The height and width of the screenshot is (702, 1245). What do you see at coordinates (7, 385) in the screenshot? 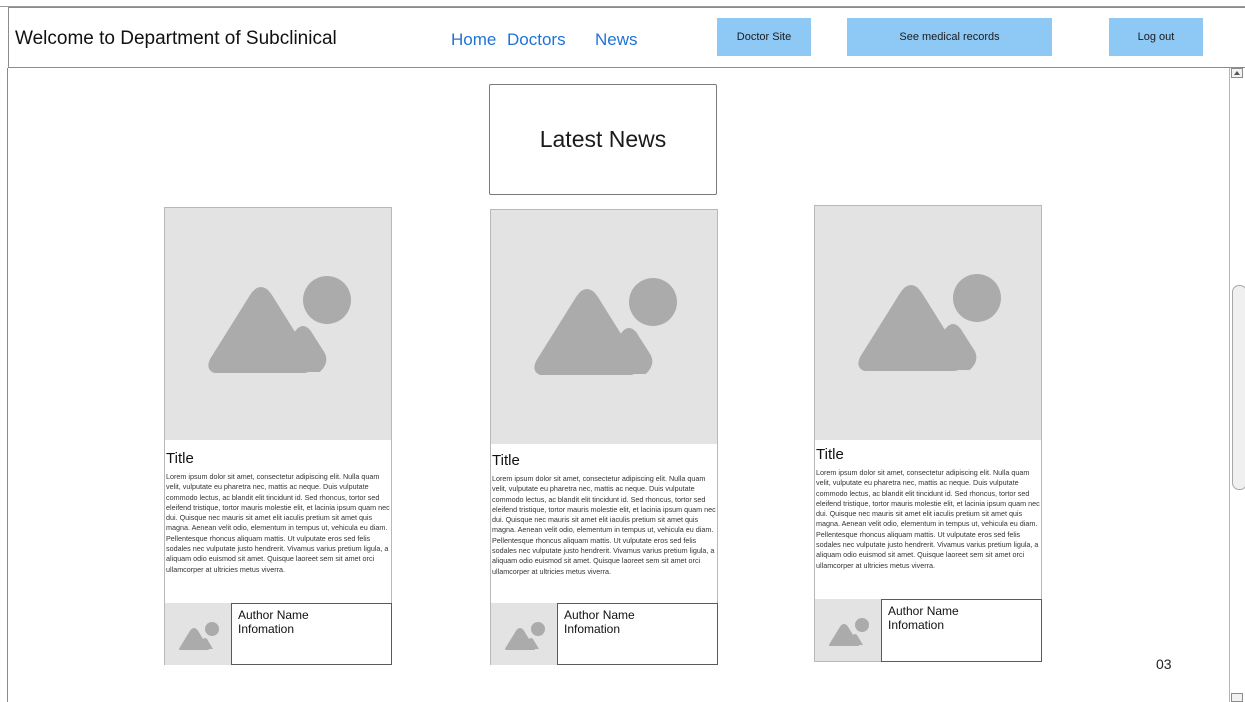
I see `window-left-edge` at bounding box center [7, 385].